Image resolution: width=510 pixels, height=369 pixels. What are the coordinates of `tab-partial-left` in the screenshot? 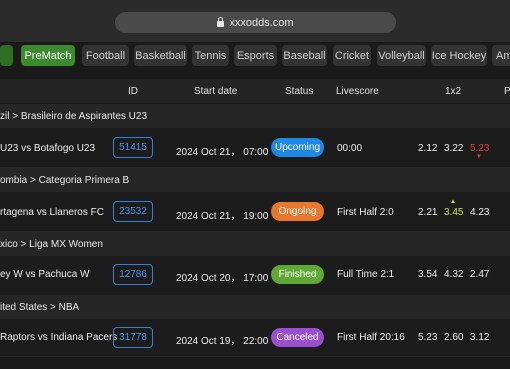 It's located at (6, 55).